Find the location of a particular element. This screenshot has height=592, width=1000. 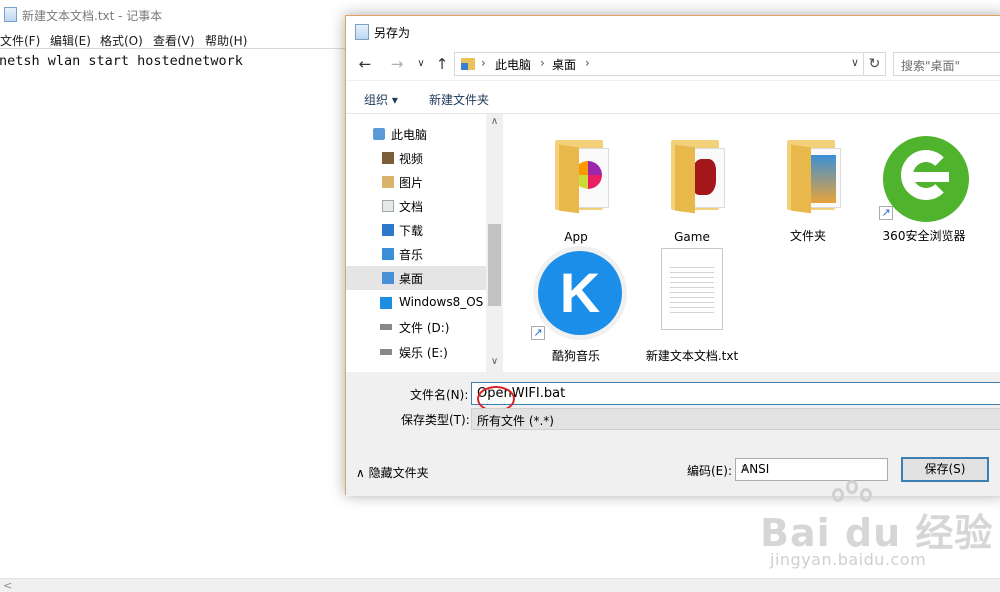

nav-item-label: 文档 is located at coordinates (411, 207).